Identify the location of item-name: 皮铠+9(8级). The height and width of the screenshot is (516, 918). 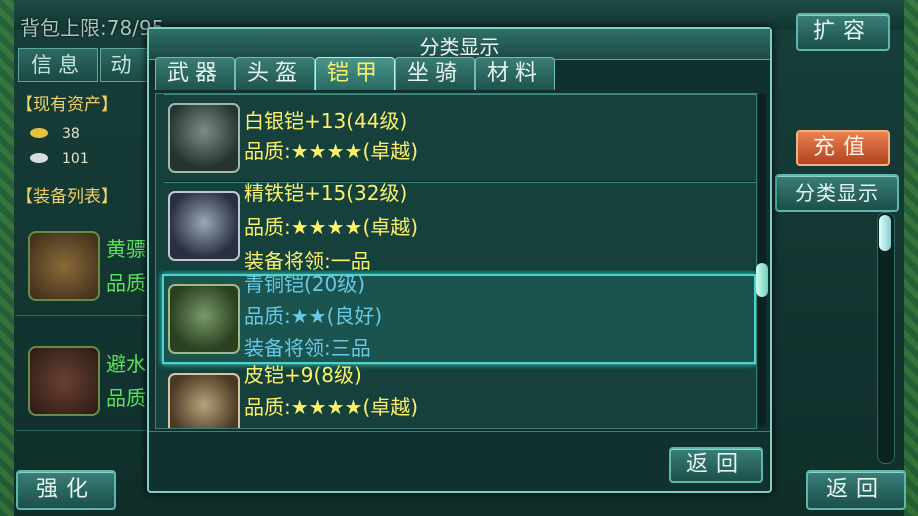
(303, 375).